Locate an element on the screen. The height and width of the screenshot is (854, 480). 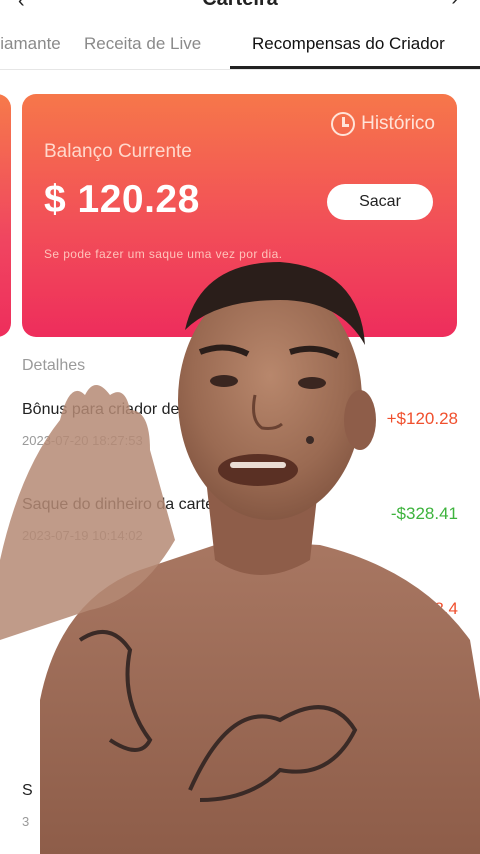
active-tab-indicator is located at coordinates (355, 67).